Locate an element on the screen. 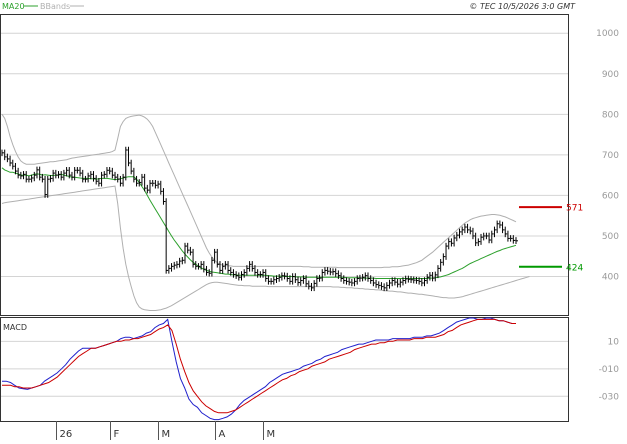 This screenshot has height=444, width=627. legend-bbands: BBands is located at coordinates (55, 6).